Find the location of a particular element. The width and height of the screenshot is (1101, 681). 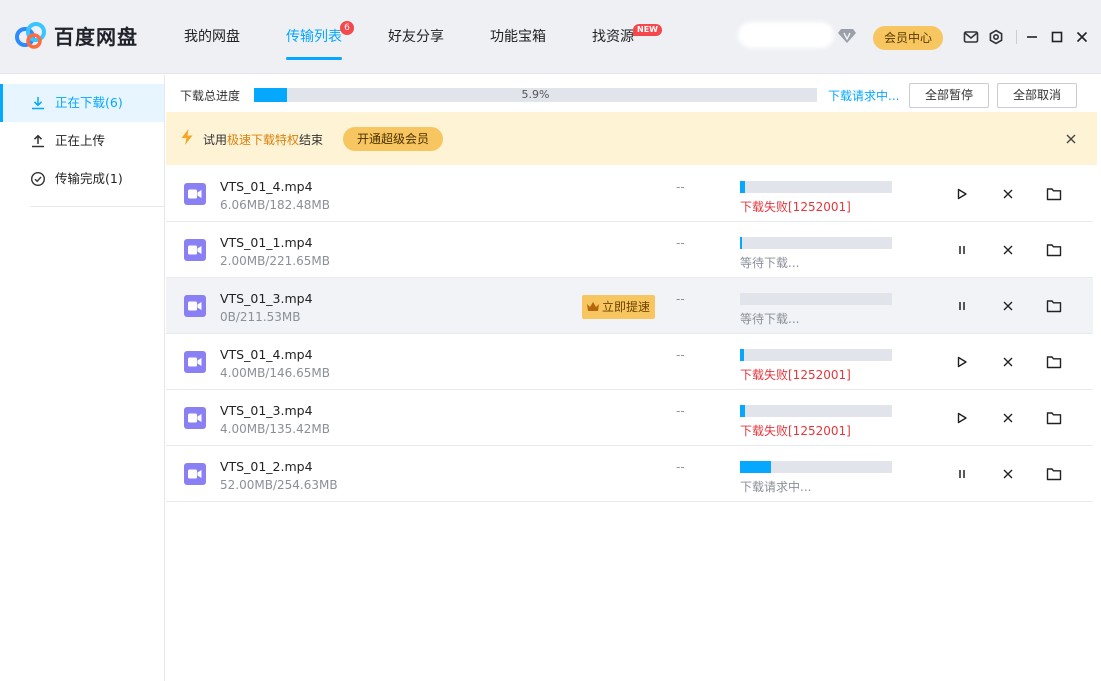

tab-friend-share: 好友分享 is located at coordinates (416, 37).